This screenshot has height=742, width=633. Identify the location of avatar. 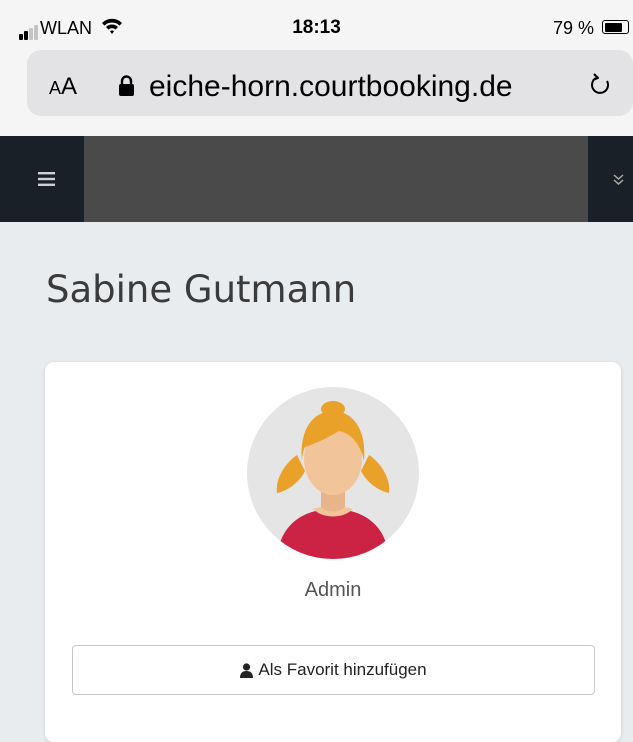
(333, 473).